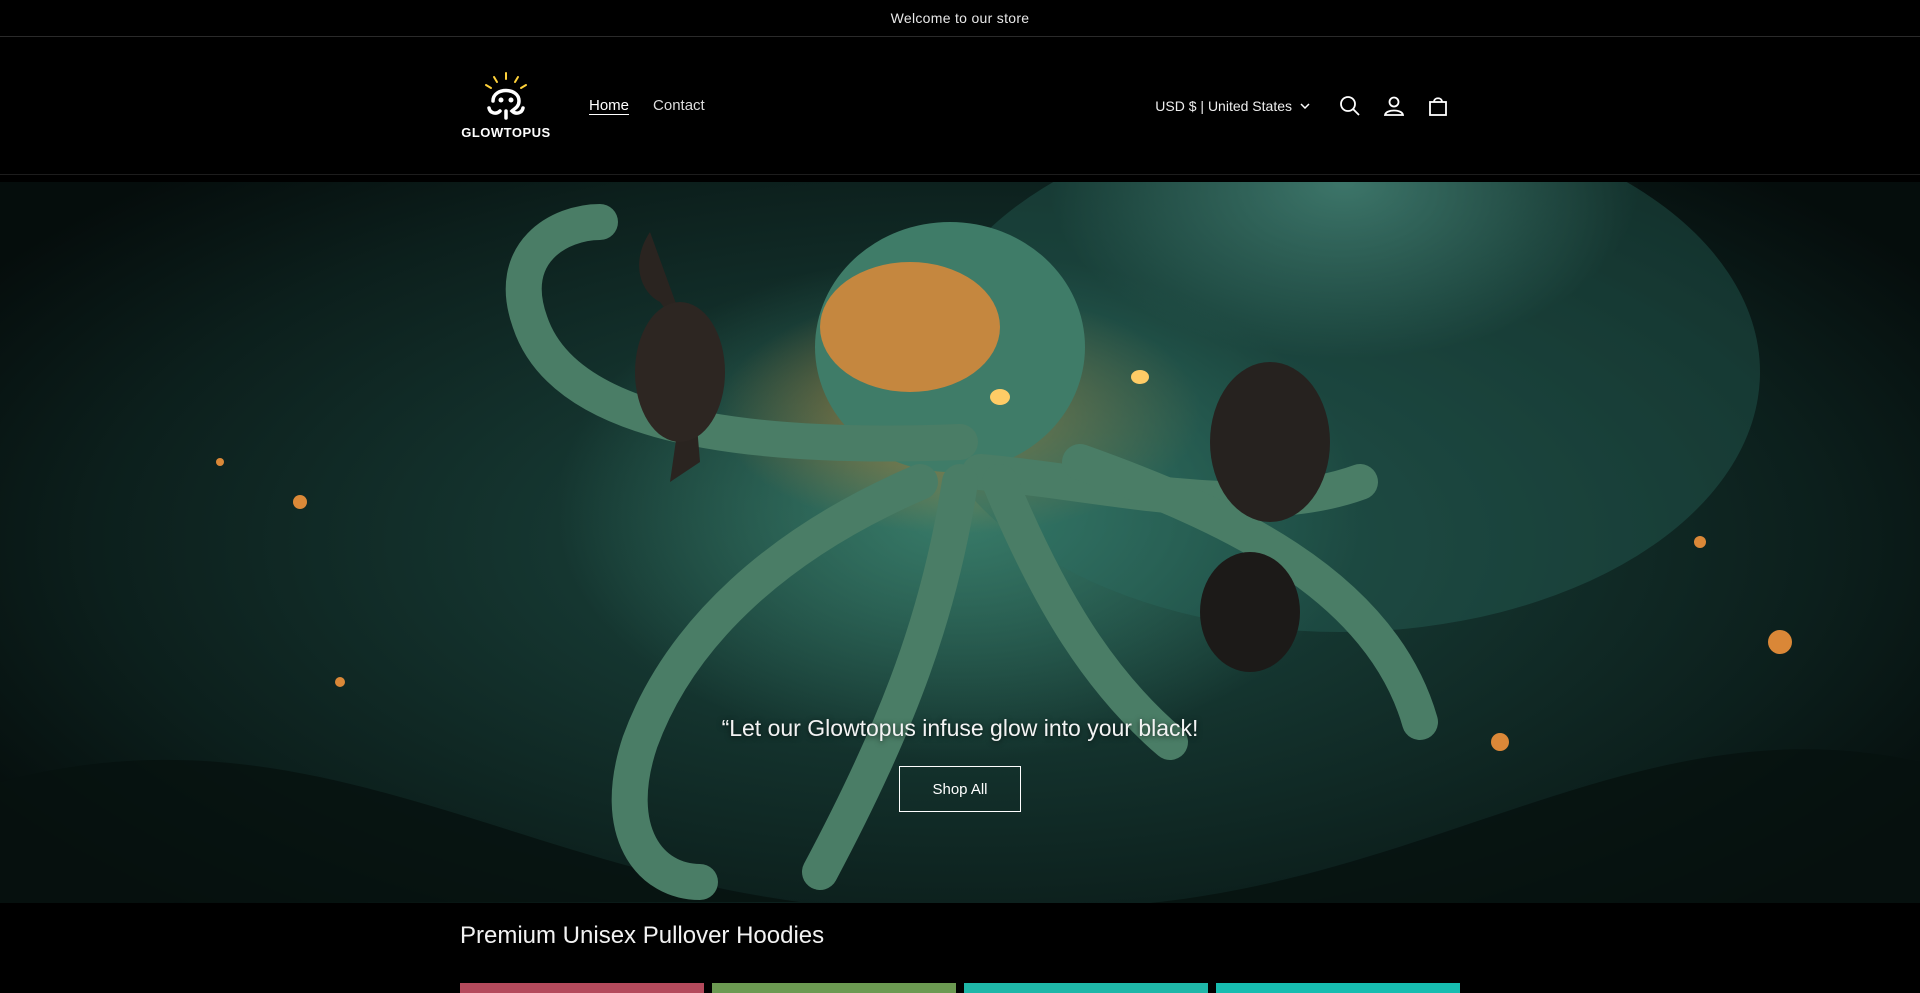  Describe the element at coordinates (960, 988) in the screenshot. I see `product-grid` at that location.